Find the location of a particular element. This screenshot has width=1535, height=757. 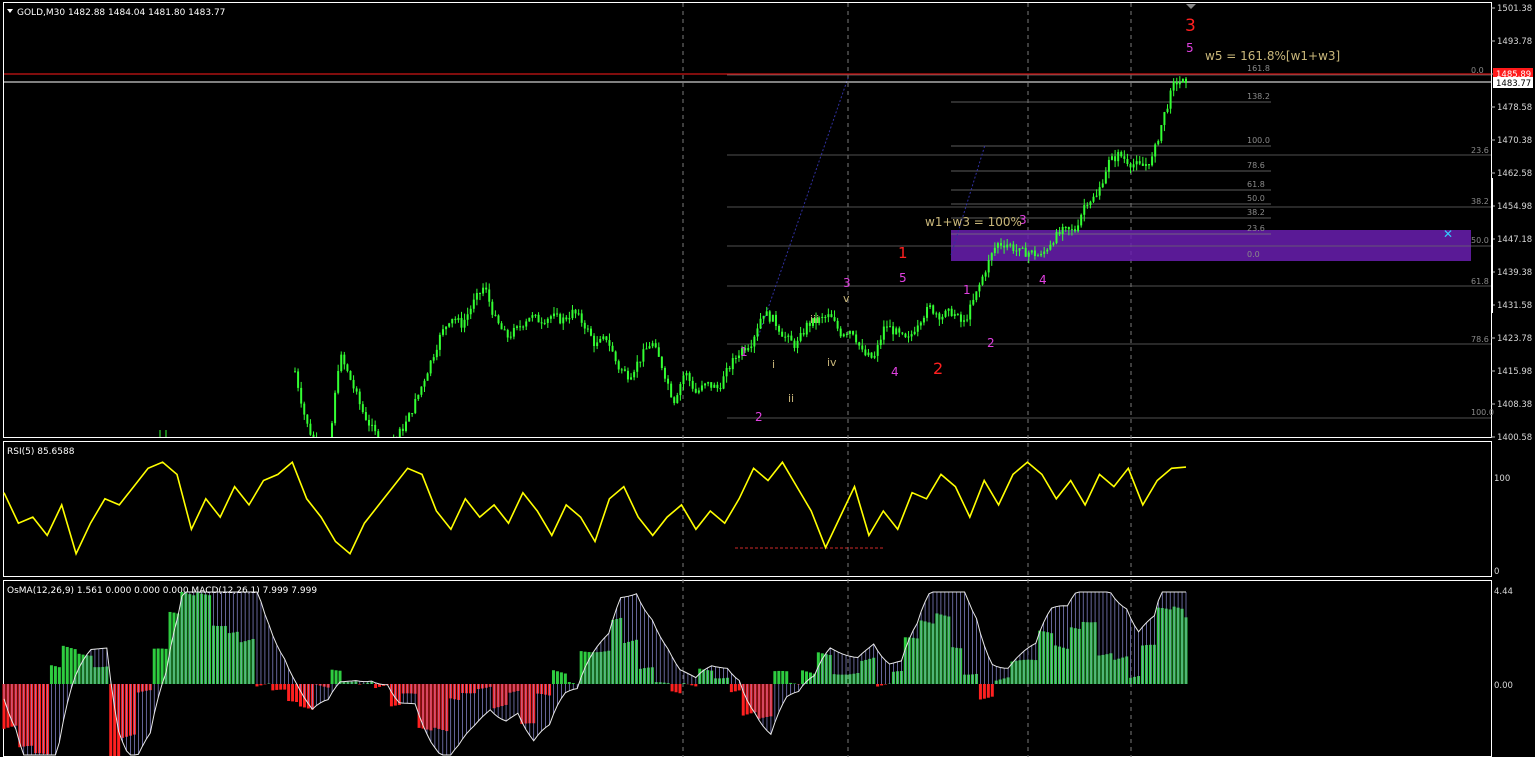

fibo-outer-label: 38.2 is located at coordinates (1480, 201).